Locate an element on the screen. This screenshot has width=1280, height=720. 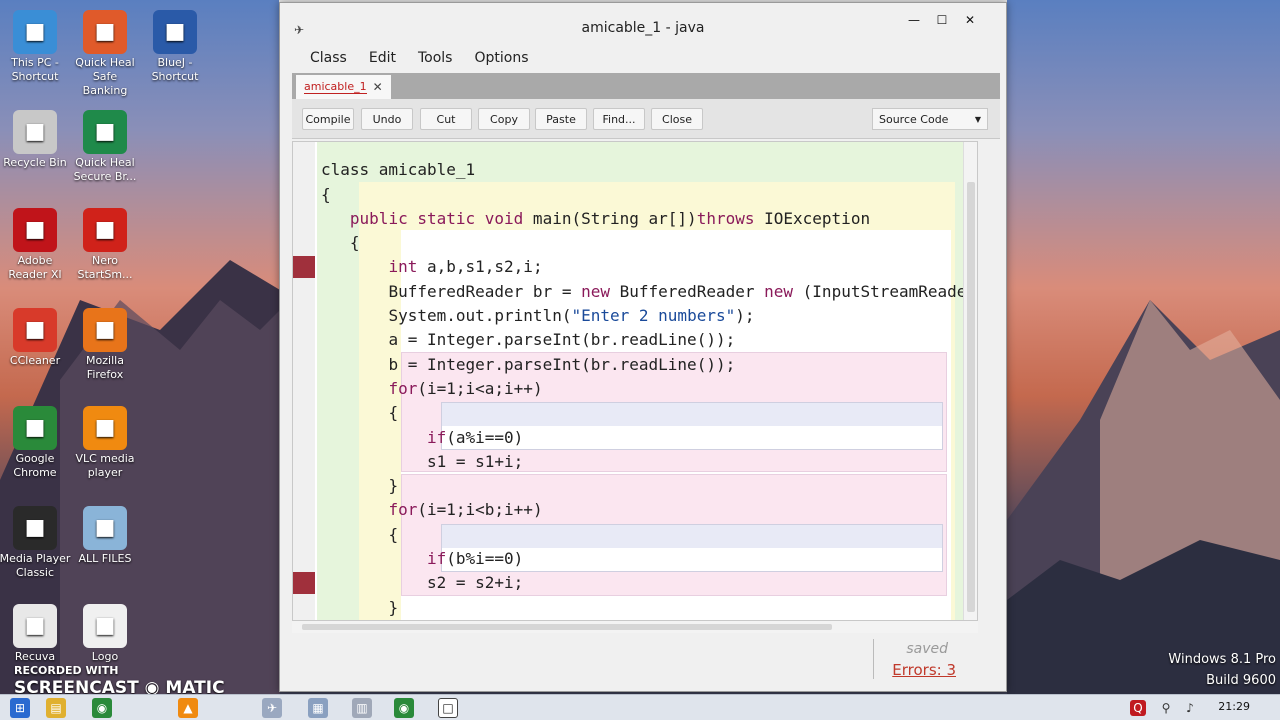
window-titlebar: ✈ amicable_1 - java — ☐ ✕ is located at coordinates (643, 23).